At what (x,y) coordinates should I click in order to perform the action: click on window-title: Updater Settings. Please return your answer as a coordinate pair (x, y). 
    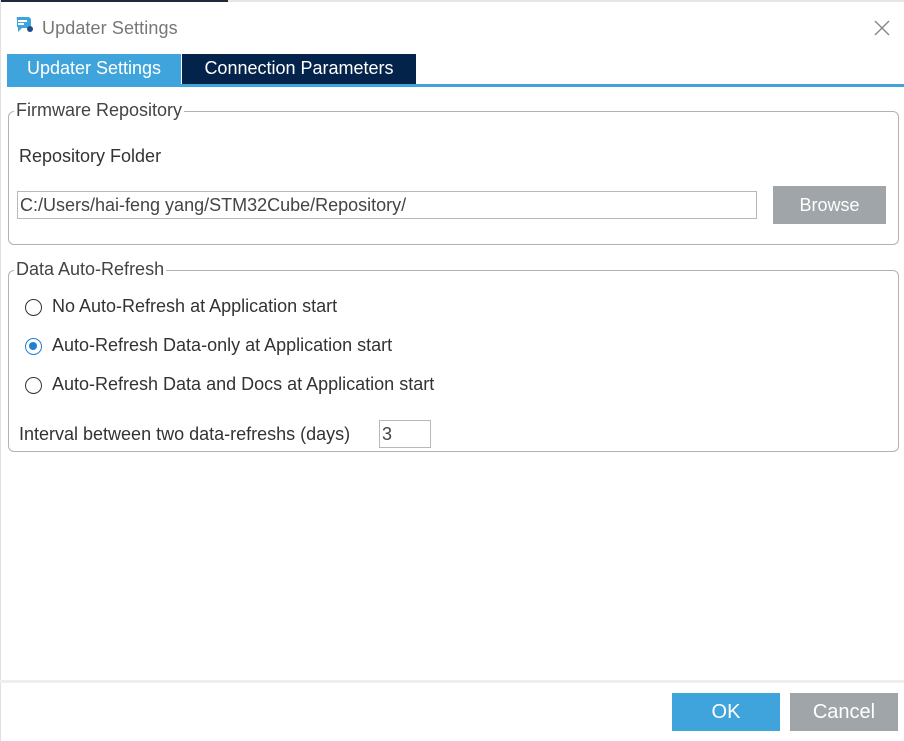
    Looking at the image, I should click on (110, 28).